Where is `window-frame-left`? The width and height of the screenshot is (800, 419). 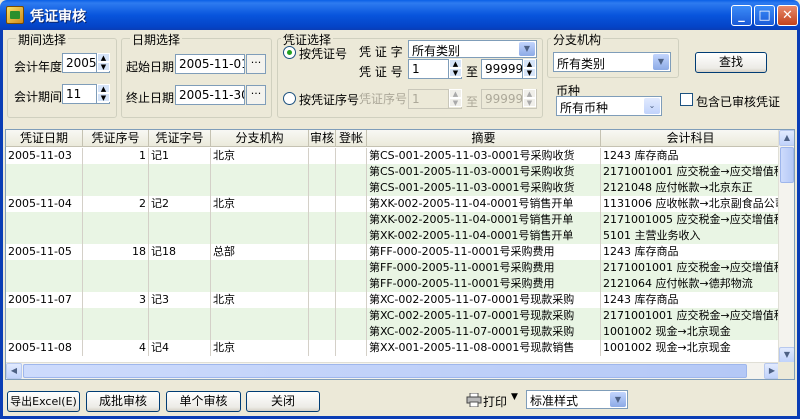 window-frame-left is located at coordinates (1, 224).